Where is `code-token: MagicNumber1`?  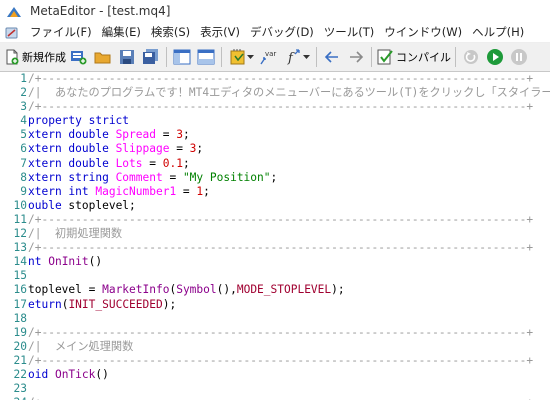 code-token: MagicNumber1 is located at coordinates (136, 191).